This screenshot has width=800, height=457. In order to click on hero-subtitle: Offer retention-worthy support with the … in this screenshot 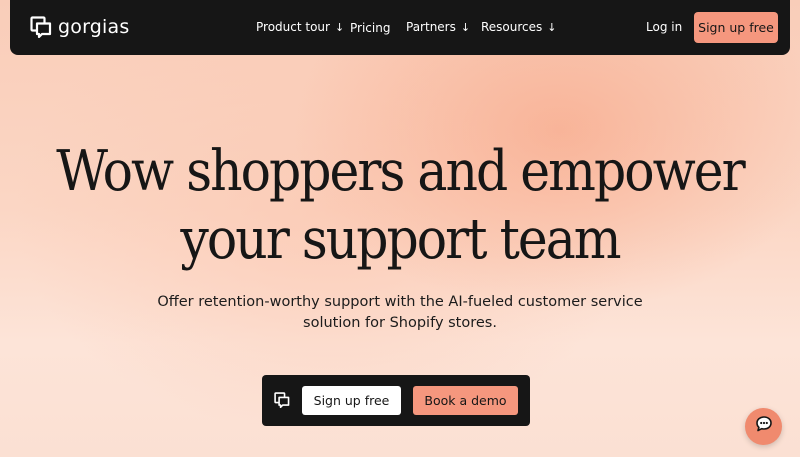, I will do `click(400, 313)`.